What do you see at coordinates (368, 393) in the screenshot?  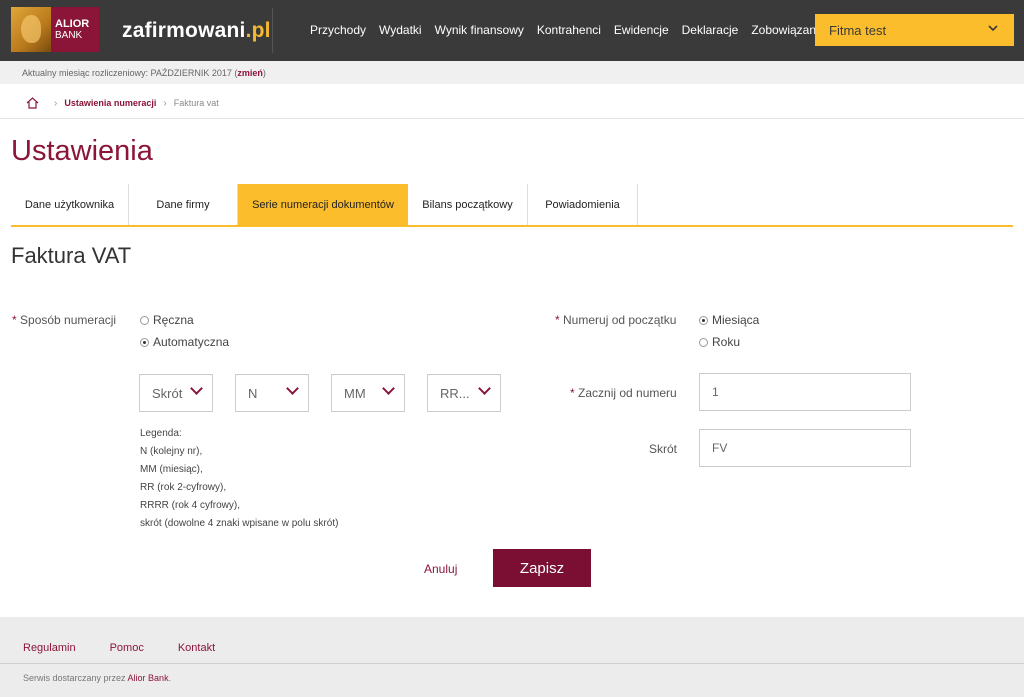 I see `pattern-select-month: MM` at bounding box center [368, 393].